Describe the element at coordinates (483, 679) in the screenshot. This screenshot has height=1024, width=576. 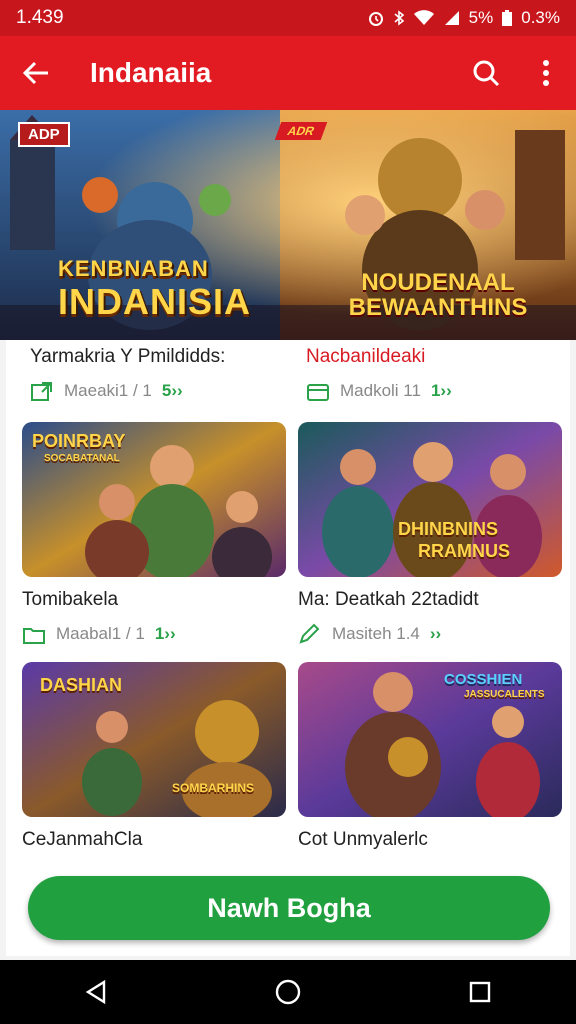
I see `thumb-title: COSSHIEN` at that location.